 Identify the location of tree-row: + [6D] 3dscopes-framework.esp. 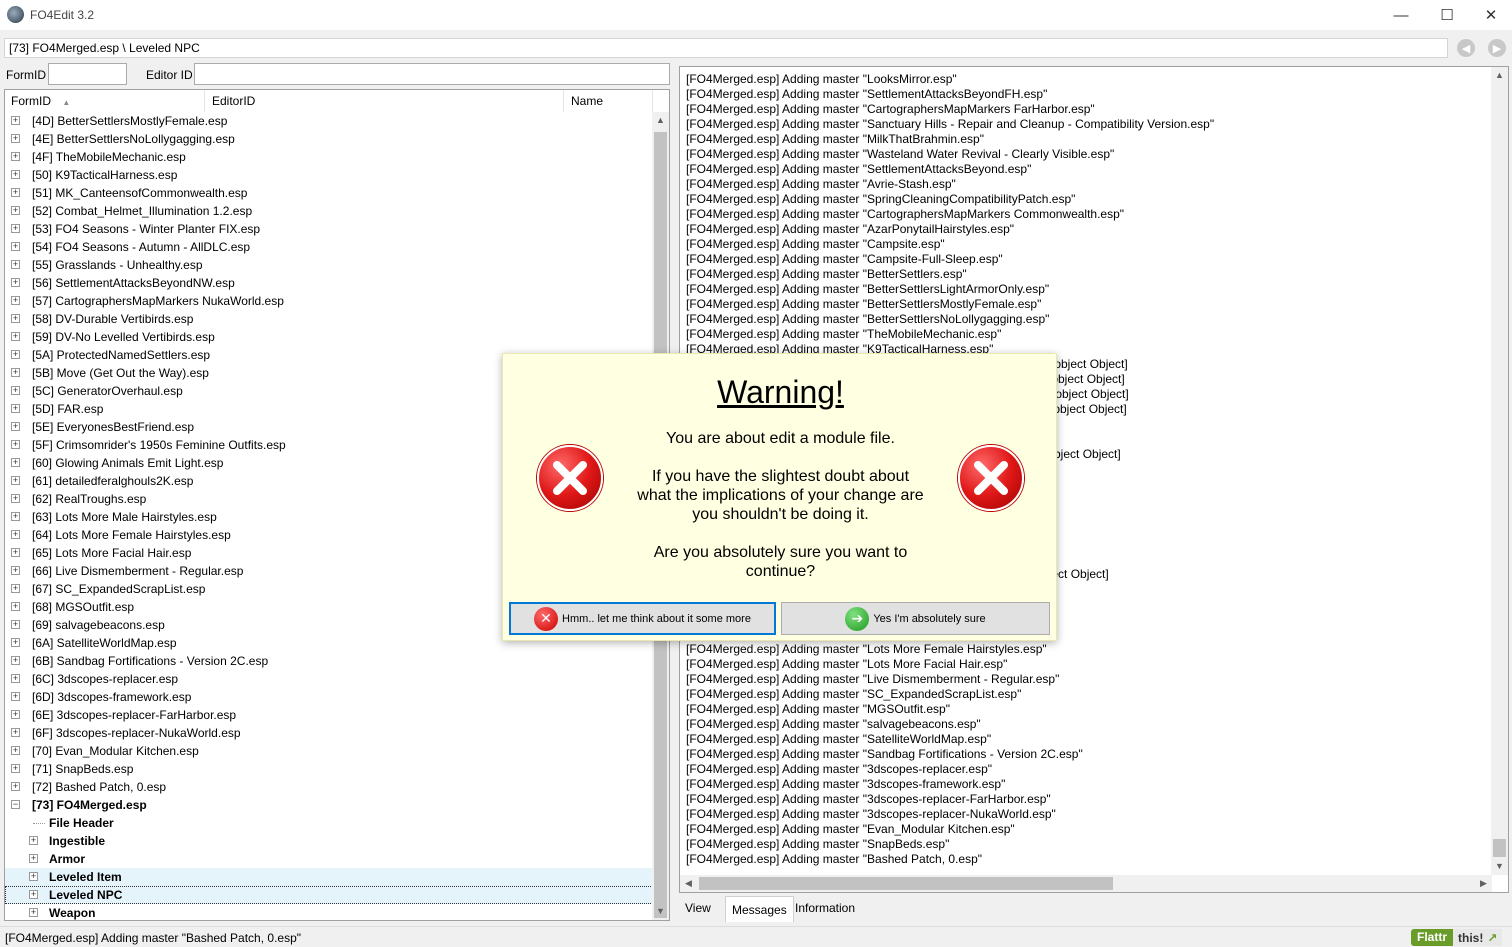
(329, 697).